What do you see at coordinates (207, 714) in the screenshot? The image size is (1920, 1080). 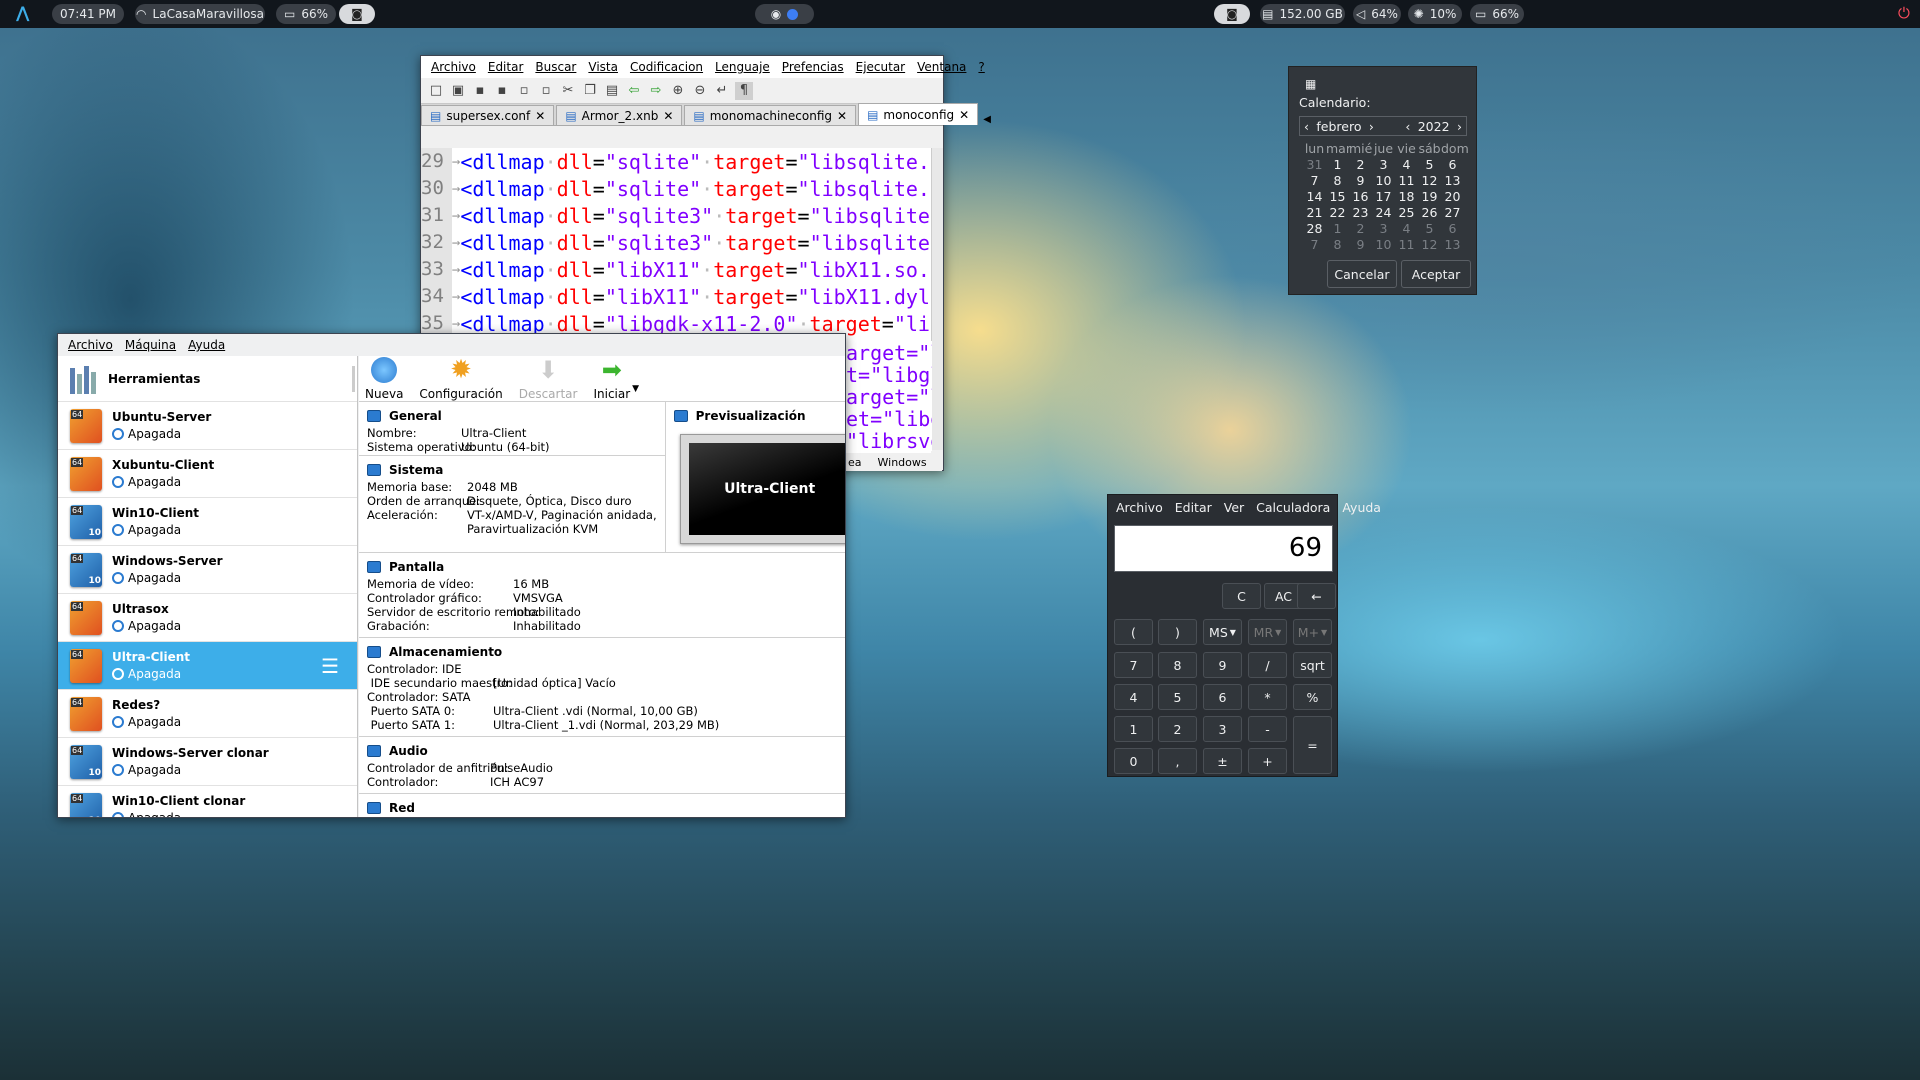 I see `vm-item: 64 Redes? Apagada` at bounding box center [207, 714].